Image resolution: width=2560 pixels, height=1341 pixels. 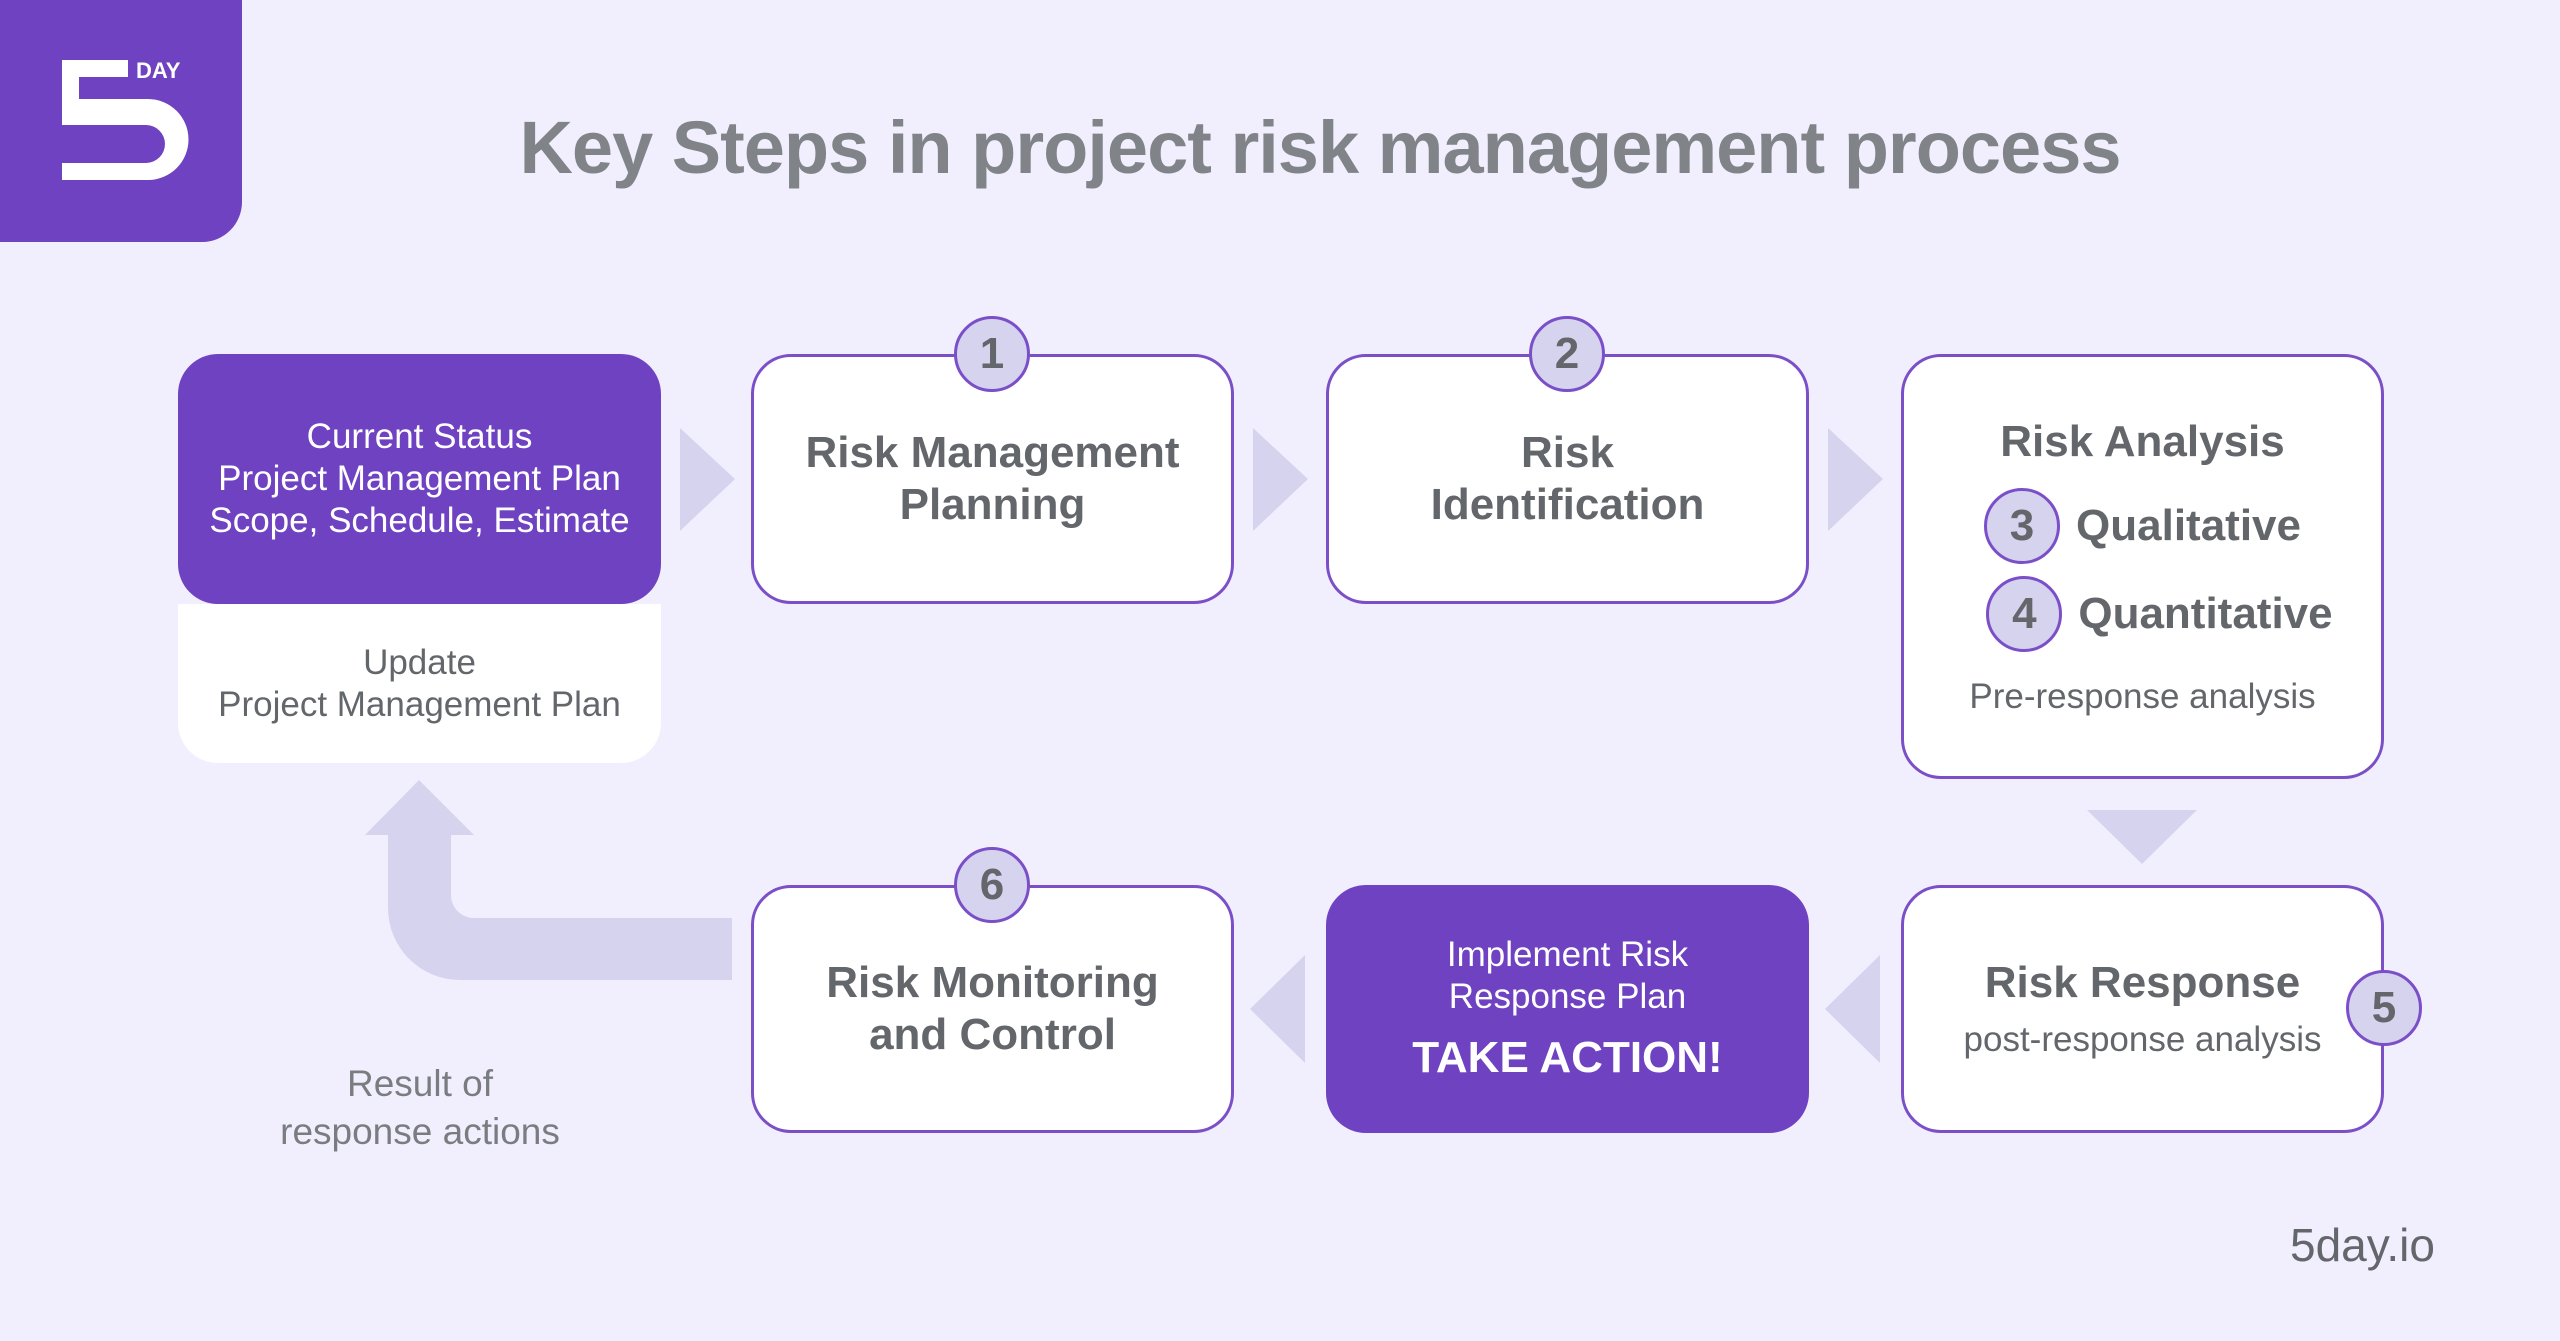 What do you see at coordinates (992, 885) in the screenshot?
I see `step-badge-6: 6` at bounding box center [992, 885].